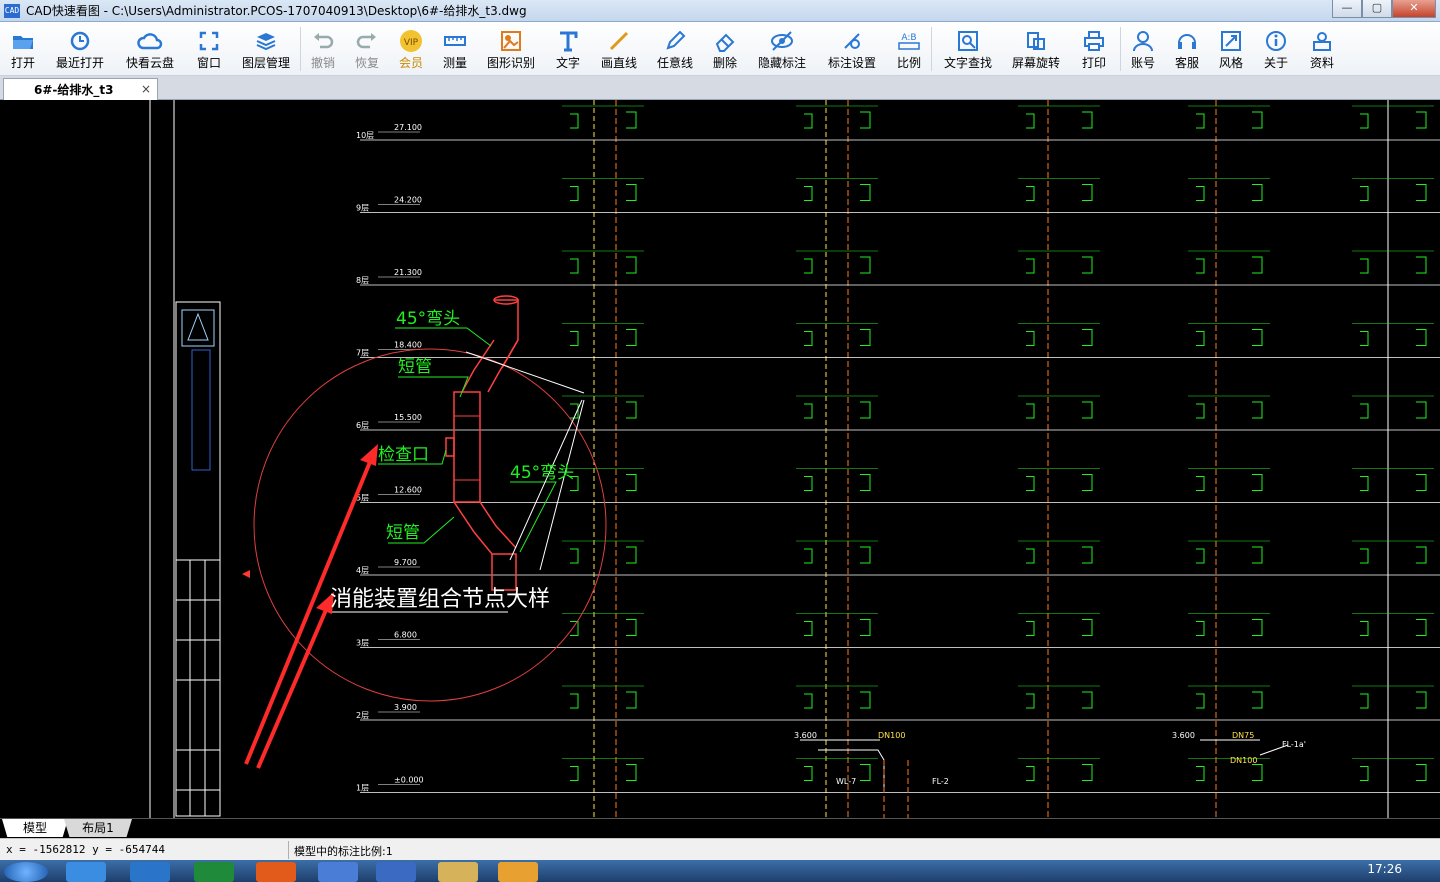 This screenshot has height=882, width=1440. What do you see at coordinates (511, 49) in the screenshot?
I see `recognize-button: 图形识别` at bounding box center [511, 49].